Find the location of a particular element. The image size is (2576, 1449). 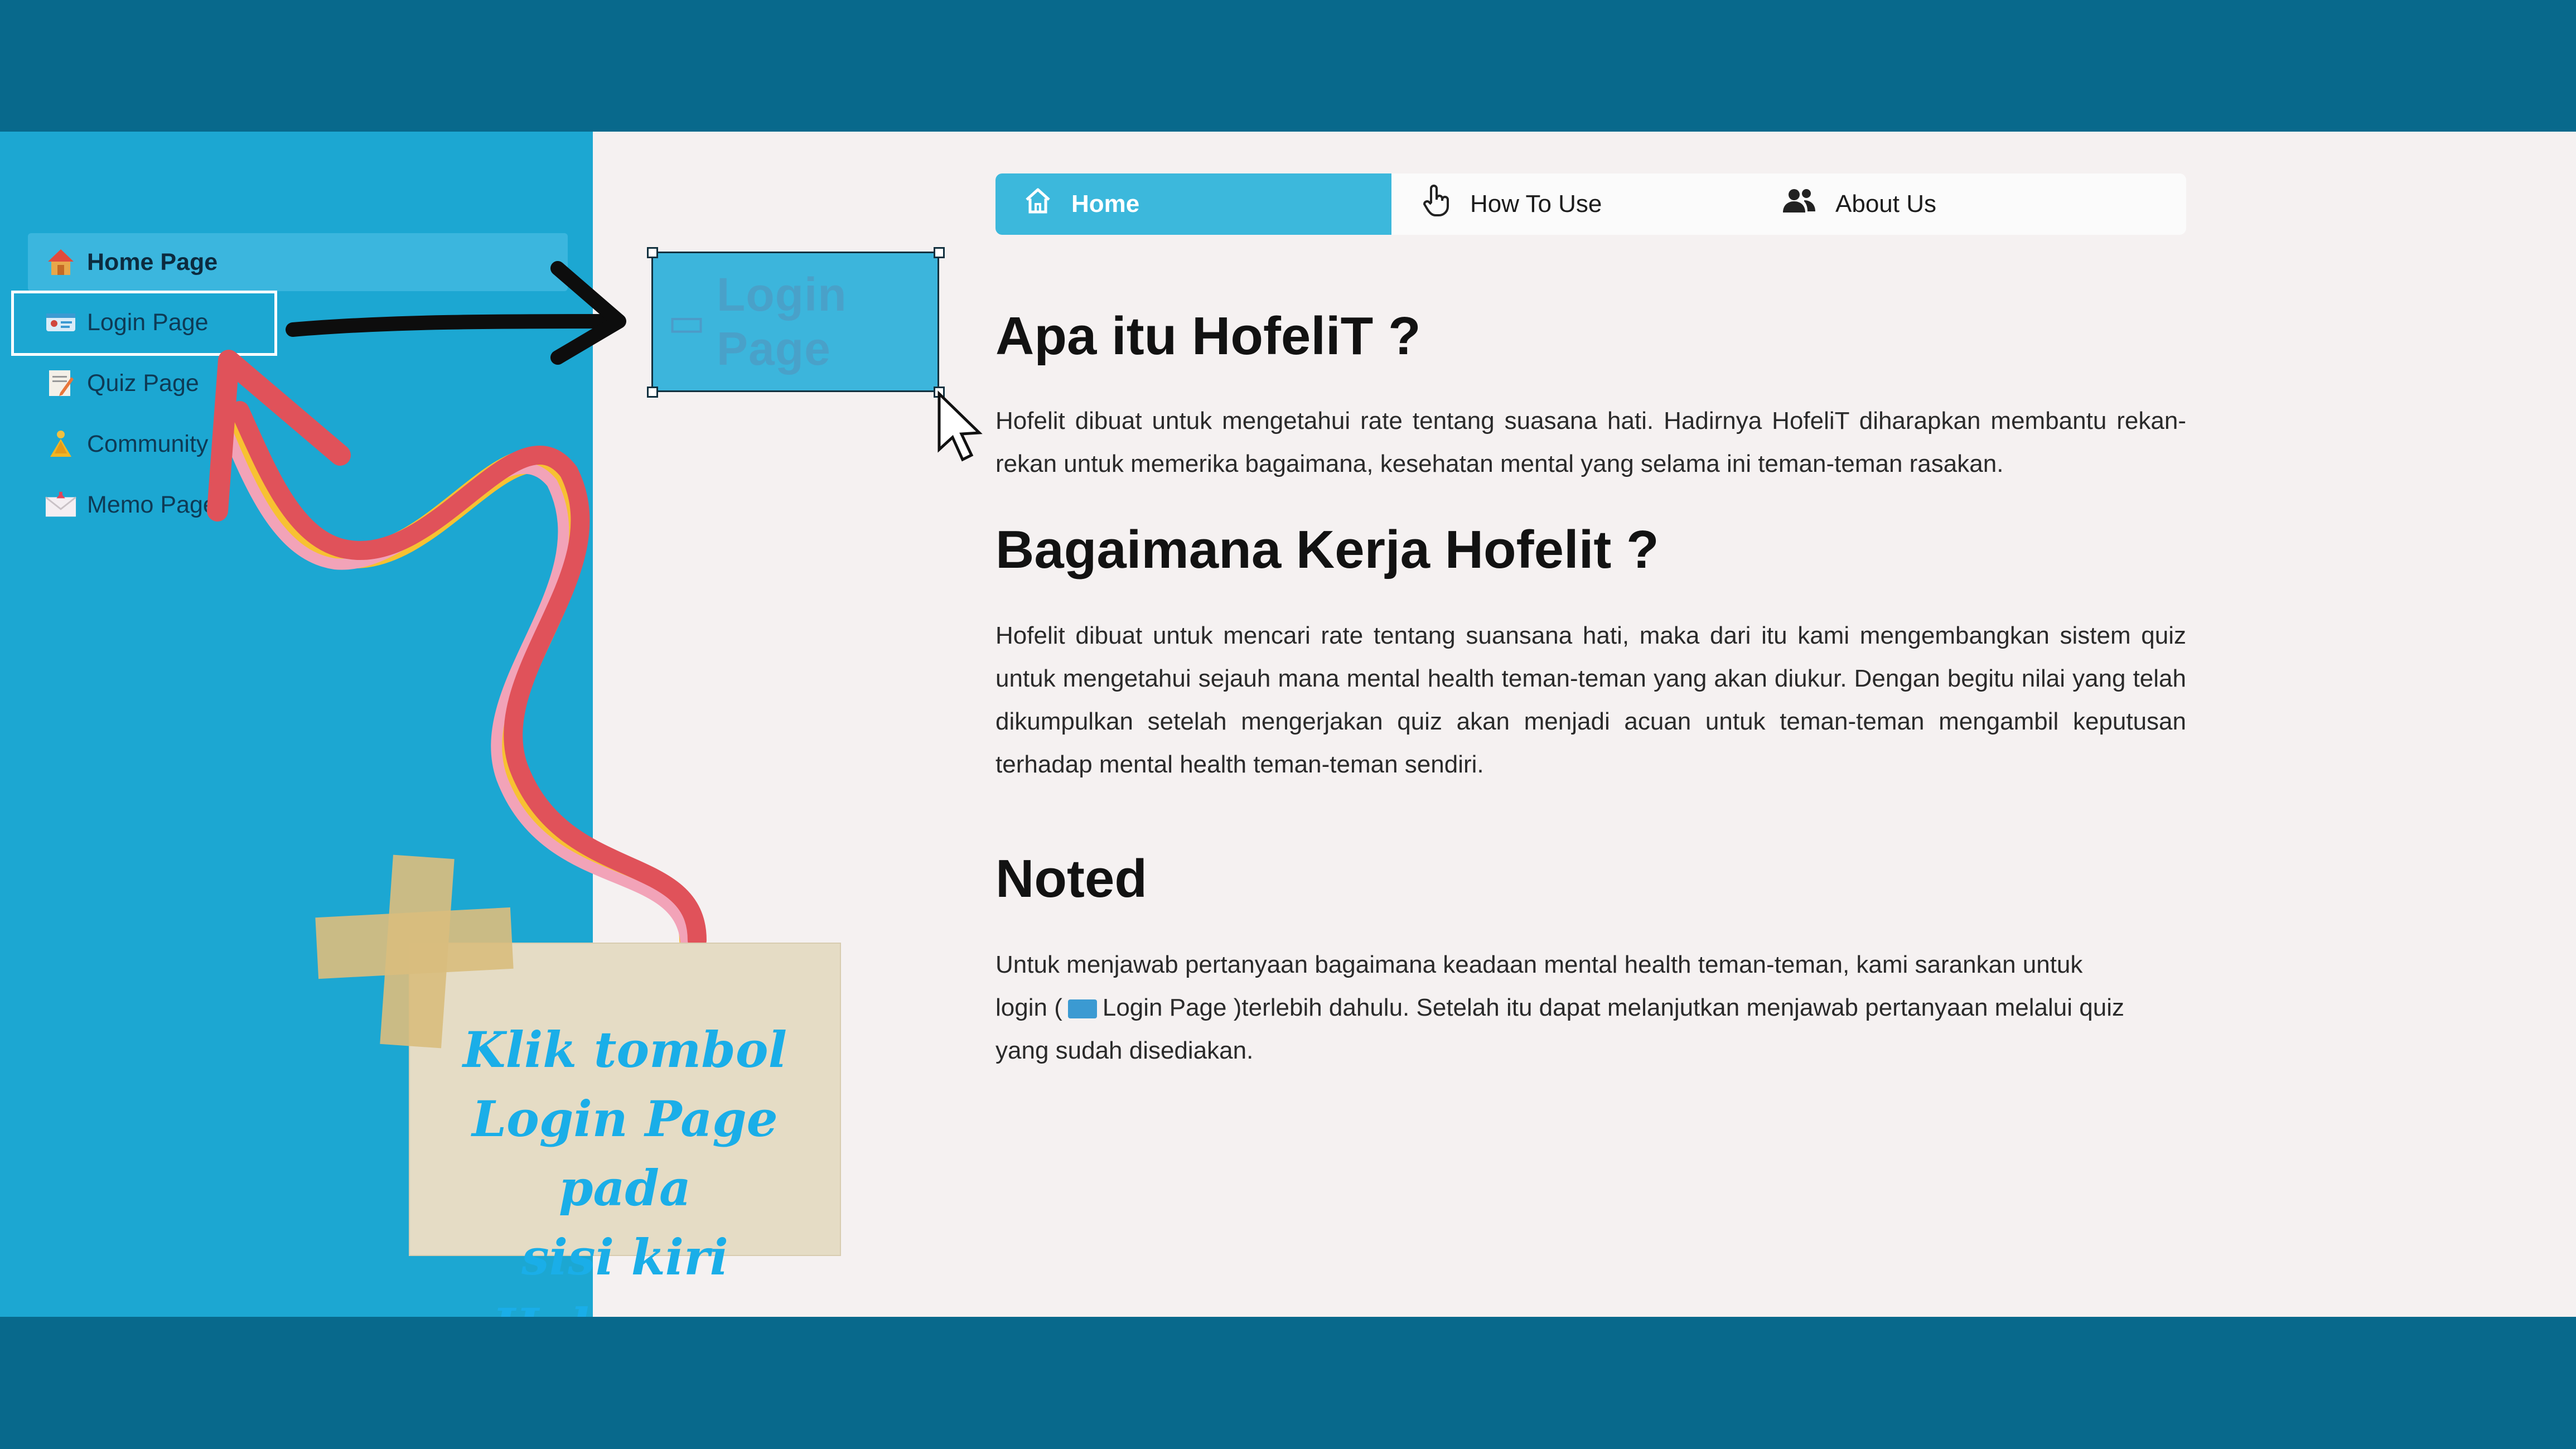

pointer-hand-icon is located at coordinates (1436, 204).